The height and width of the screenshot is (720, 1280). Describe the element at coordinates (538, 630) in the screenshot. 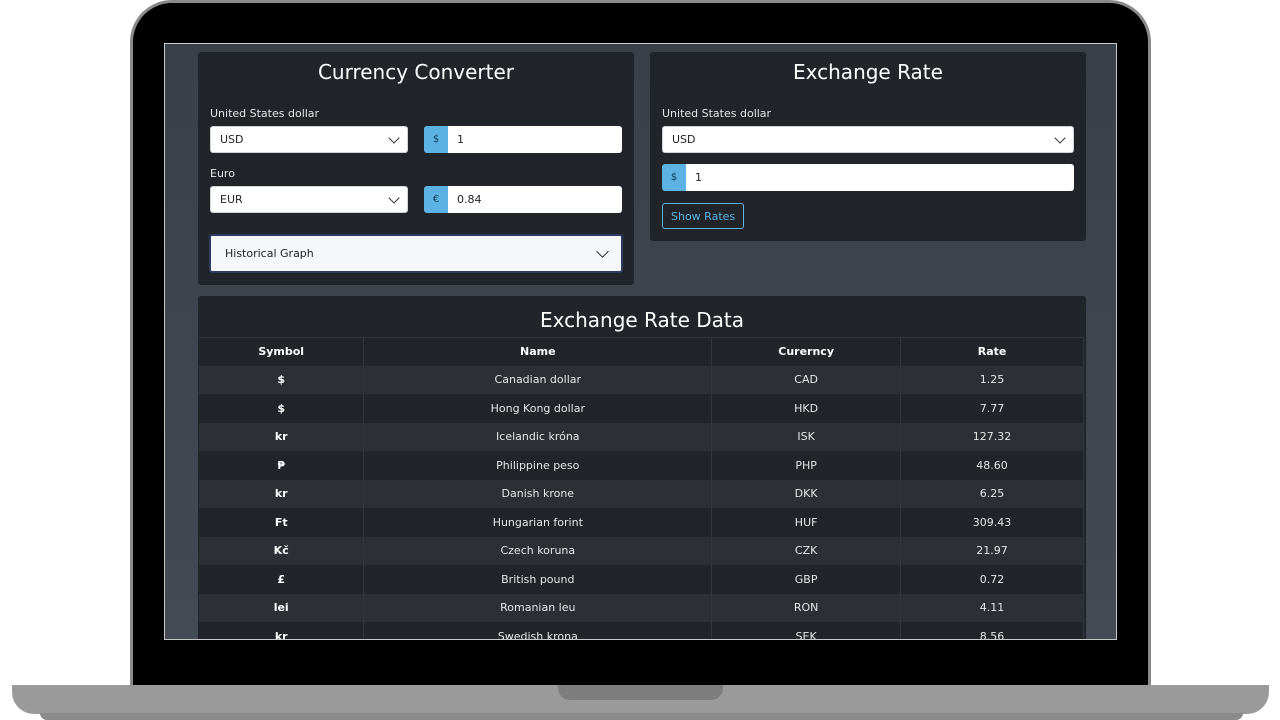

I see `cell-name: Swedish krona` at that location.